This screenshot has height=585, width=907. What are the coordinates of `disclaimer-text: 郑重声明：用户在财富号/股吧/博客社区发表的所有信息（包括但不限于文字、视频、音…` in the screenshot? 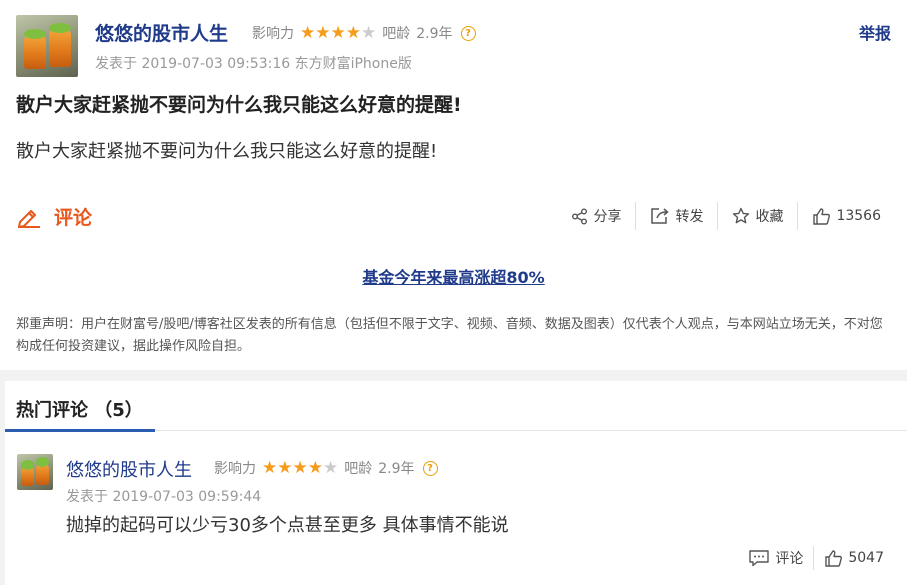 It's located at (449, 335).